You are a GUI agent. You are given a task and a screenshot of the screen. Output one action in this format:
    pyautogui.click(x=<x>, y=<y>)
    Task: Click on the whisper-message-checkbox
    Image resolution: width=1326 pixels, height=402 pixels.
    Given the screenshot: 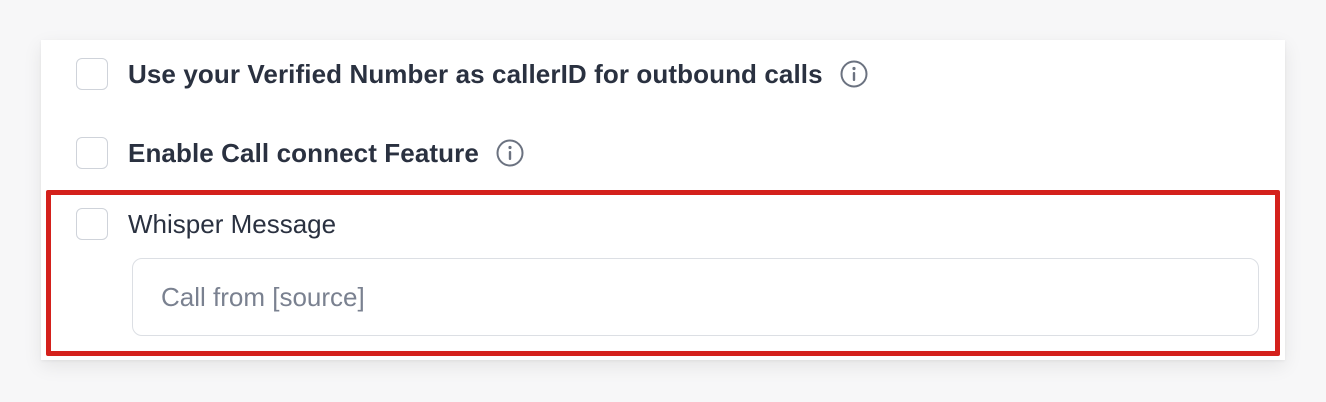 What is the action you would take?
    pyautogui.click(x=92, y=224)
    